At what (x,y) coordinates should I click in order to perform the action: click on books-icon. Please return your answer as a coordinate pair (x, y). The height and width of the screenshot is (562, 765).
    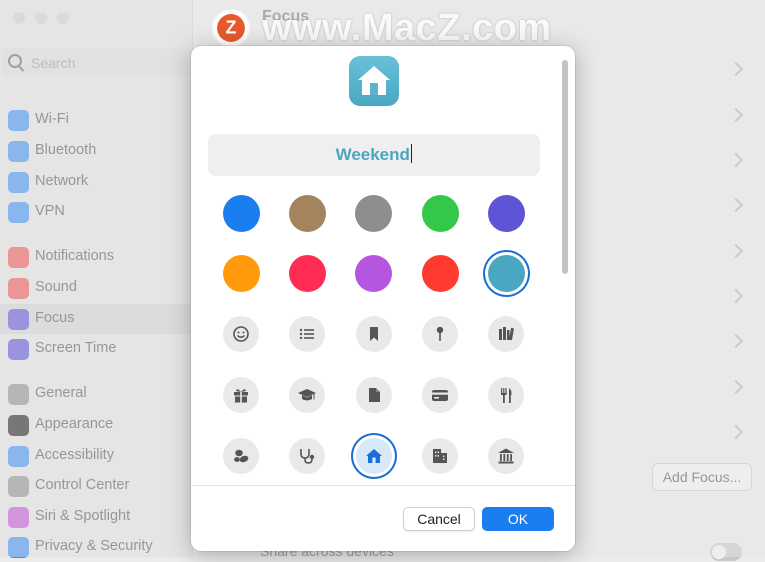
    Looking at the image, I should click on (506, 334).